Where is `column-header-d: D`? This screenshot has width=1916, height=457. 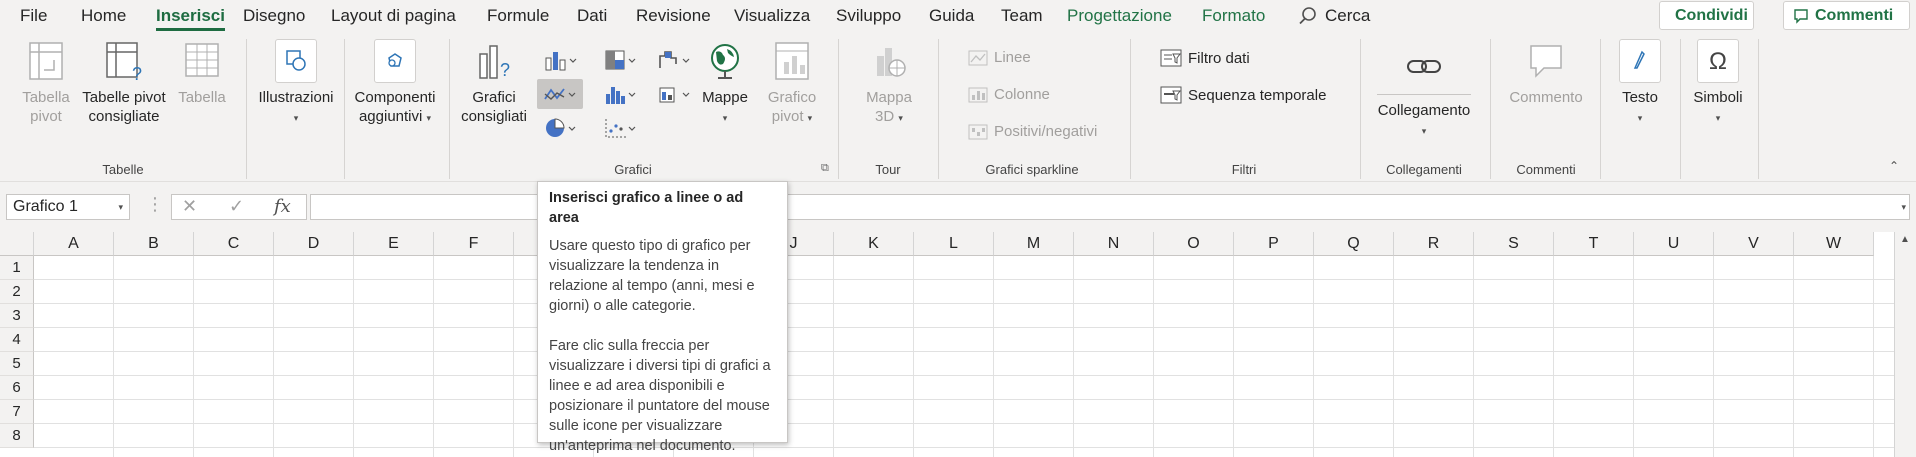 column-header-d: D is located at coordinates (314, 244).